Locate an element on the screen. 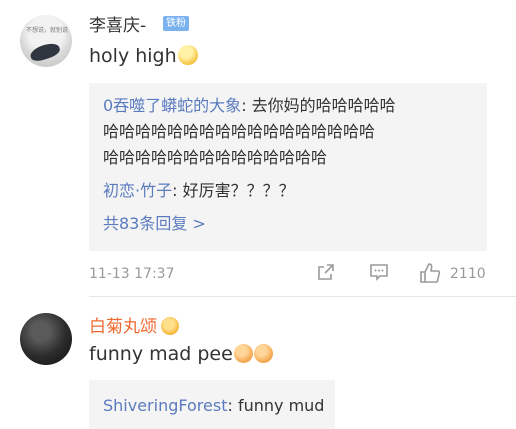 The height and width of the screenshot is (429, 516). avatar is located at coordinates (46, 339).